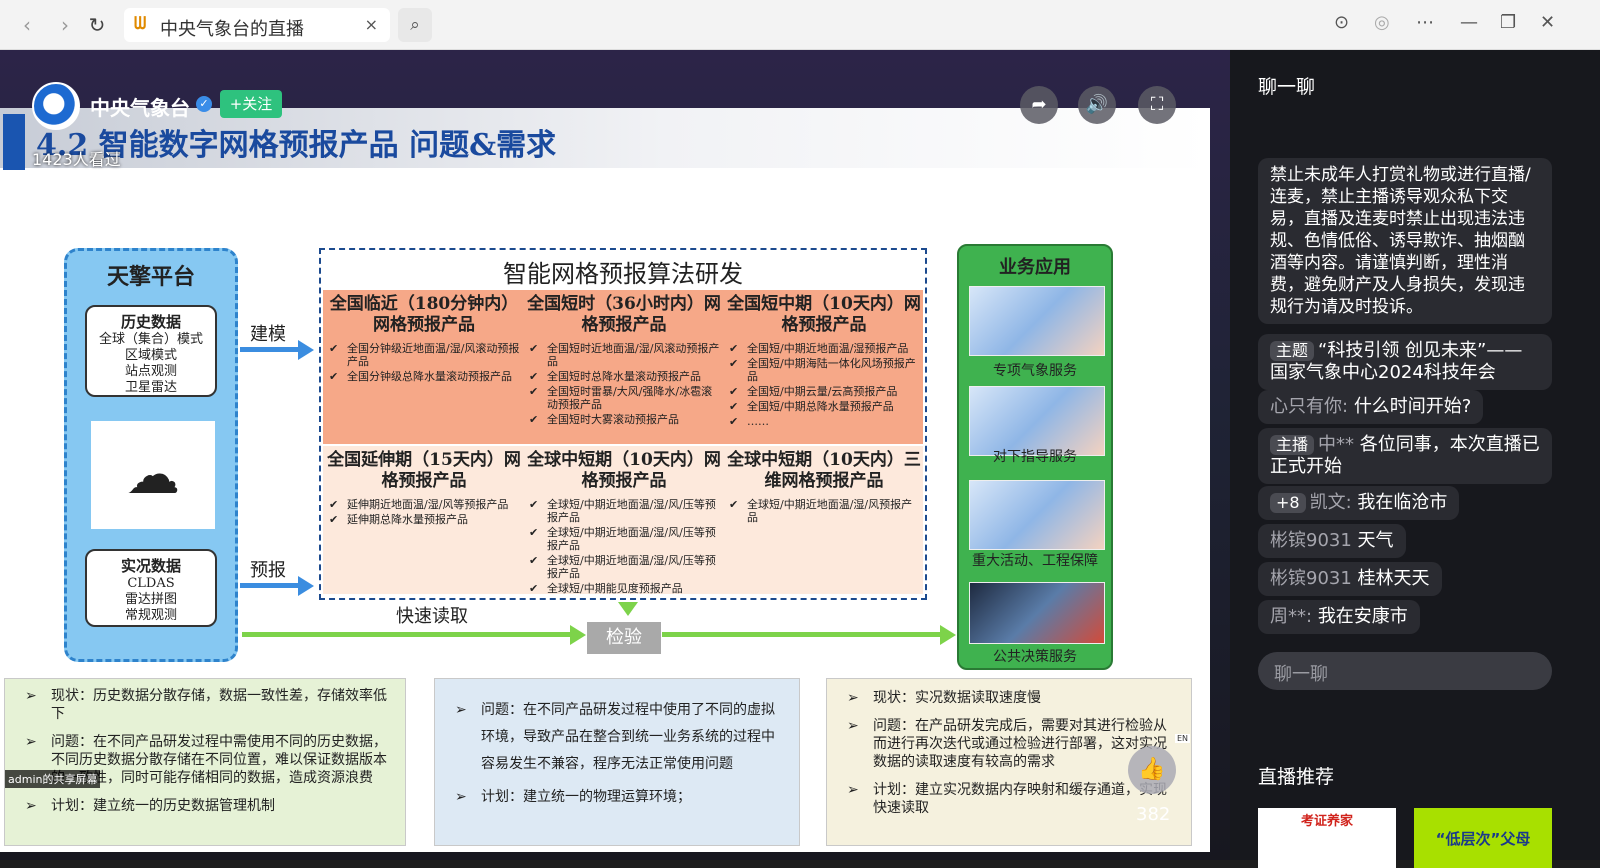 Image resolution: width=1600 pixels, height=868 pixels. I want to click on volume-icon: 🔊, so click(1097, 105).